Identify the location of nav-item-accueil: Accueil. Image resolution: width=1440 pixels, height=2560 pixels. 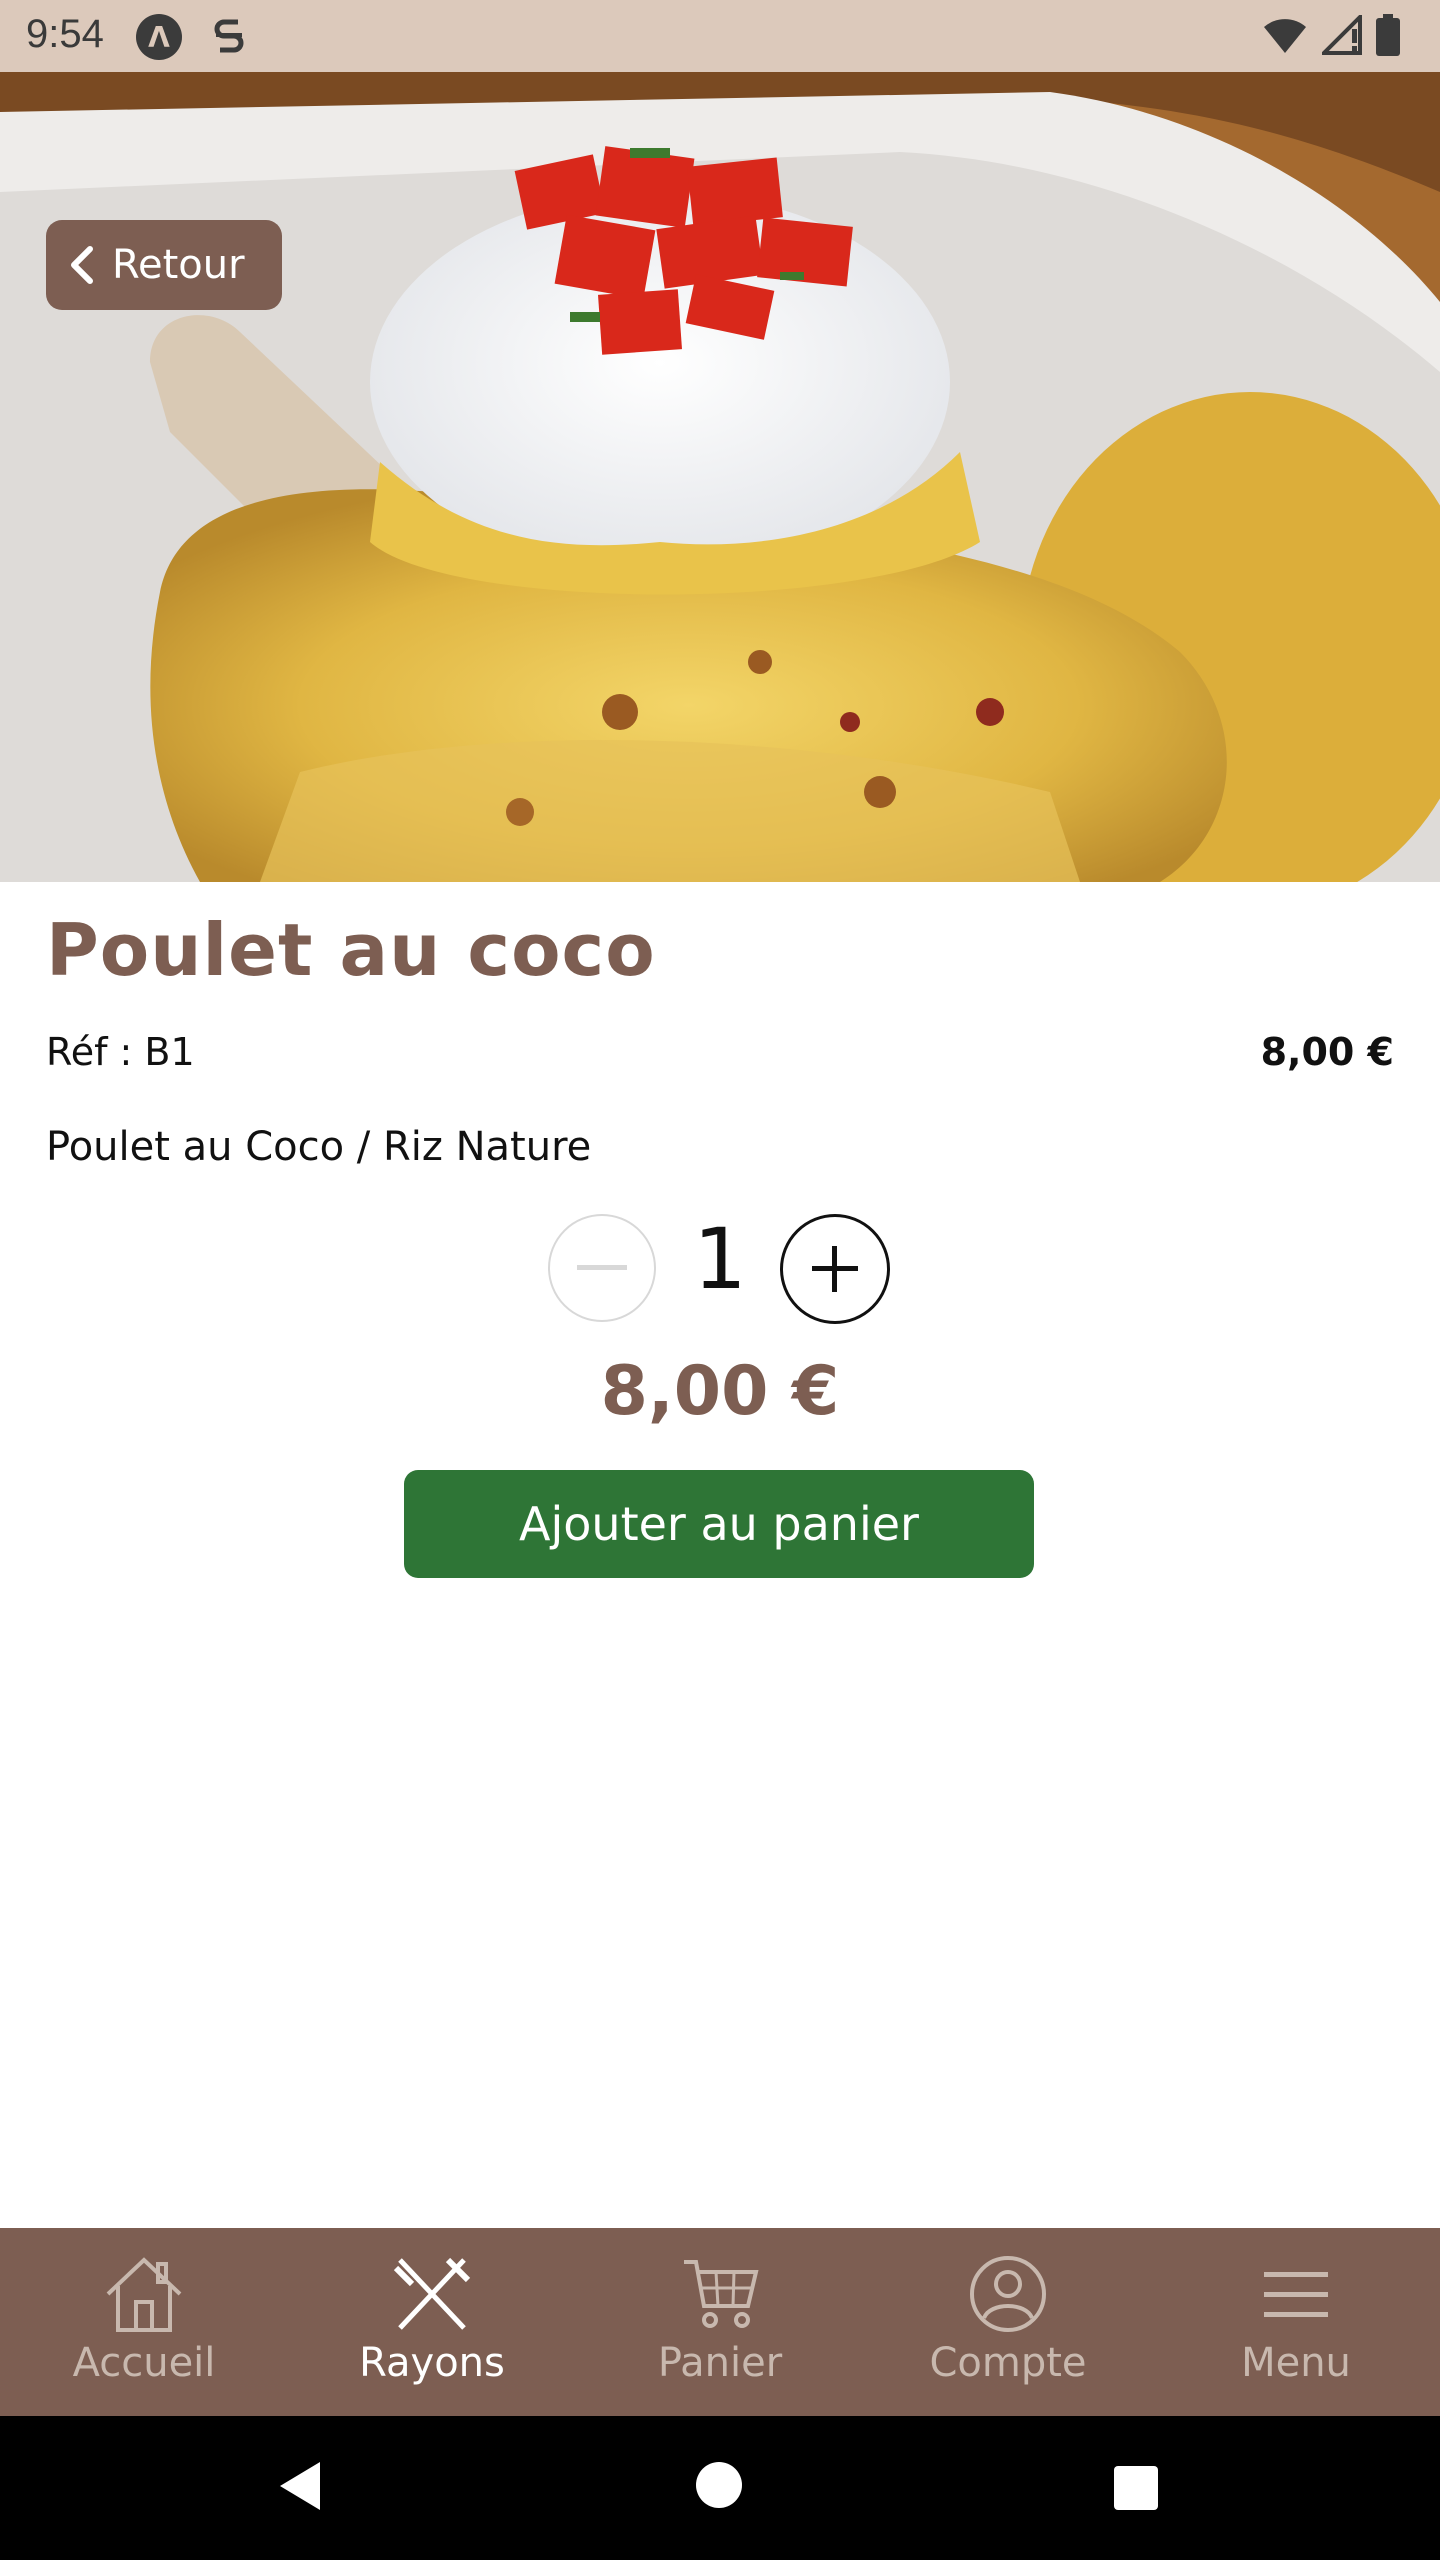
(144, 2322).